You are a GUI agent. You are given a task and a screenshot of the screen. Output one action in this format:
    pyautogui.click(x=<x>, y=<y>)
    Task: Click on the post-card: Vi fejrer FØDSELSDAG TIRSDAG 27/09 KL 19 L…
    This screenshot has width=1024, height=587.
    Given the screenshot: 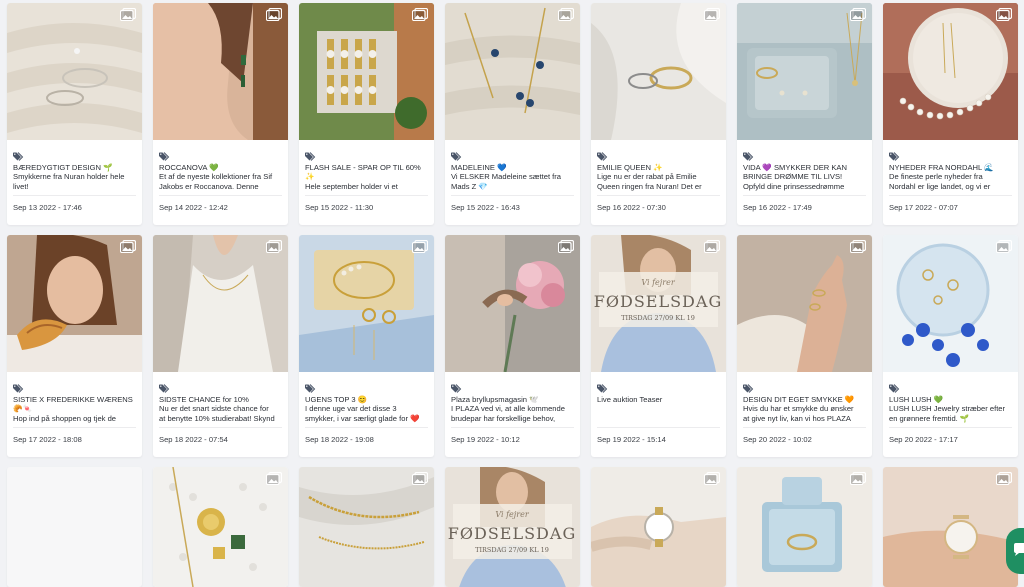 What is the action you would take?
    pyautogui.click(x=658, y=346)
    